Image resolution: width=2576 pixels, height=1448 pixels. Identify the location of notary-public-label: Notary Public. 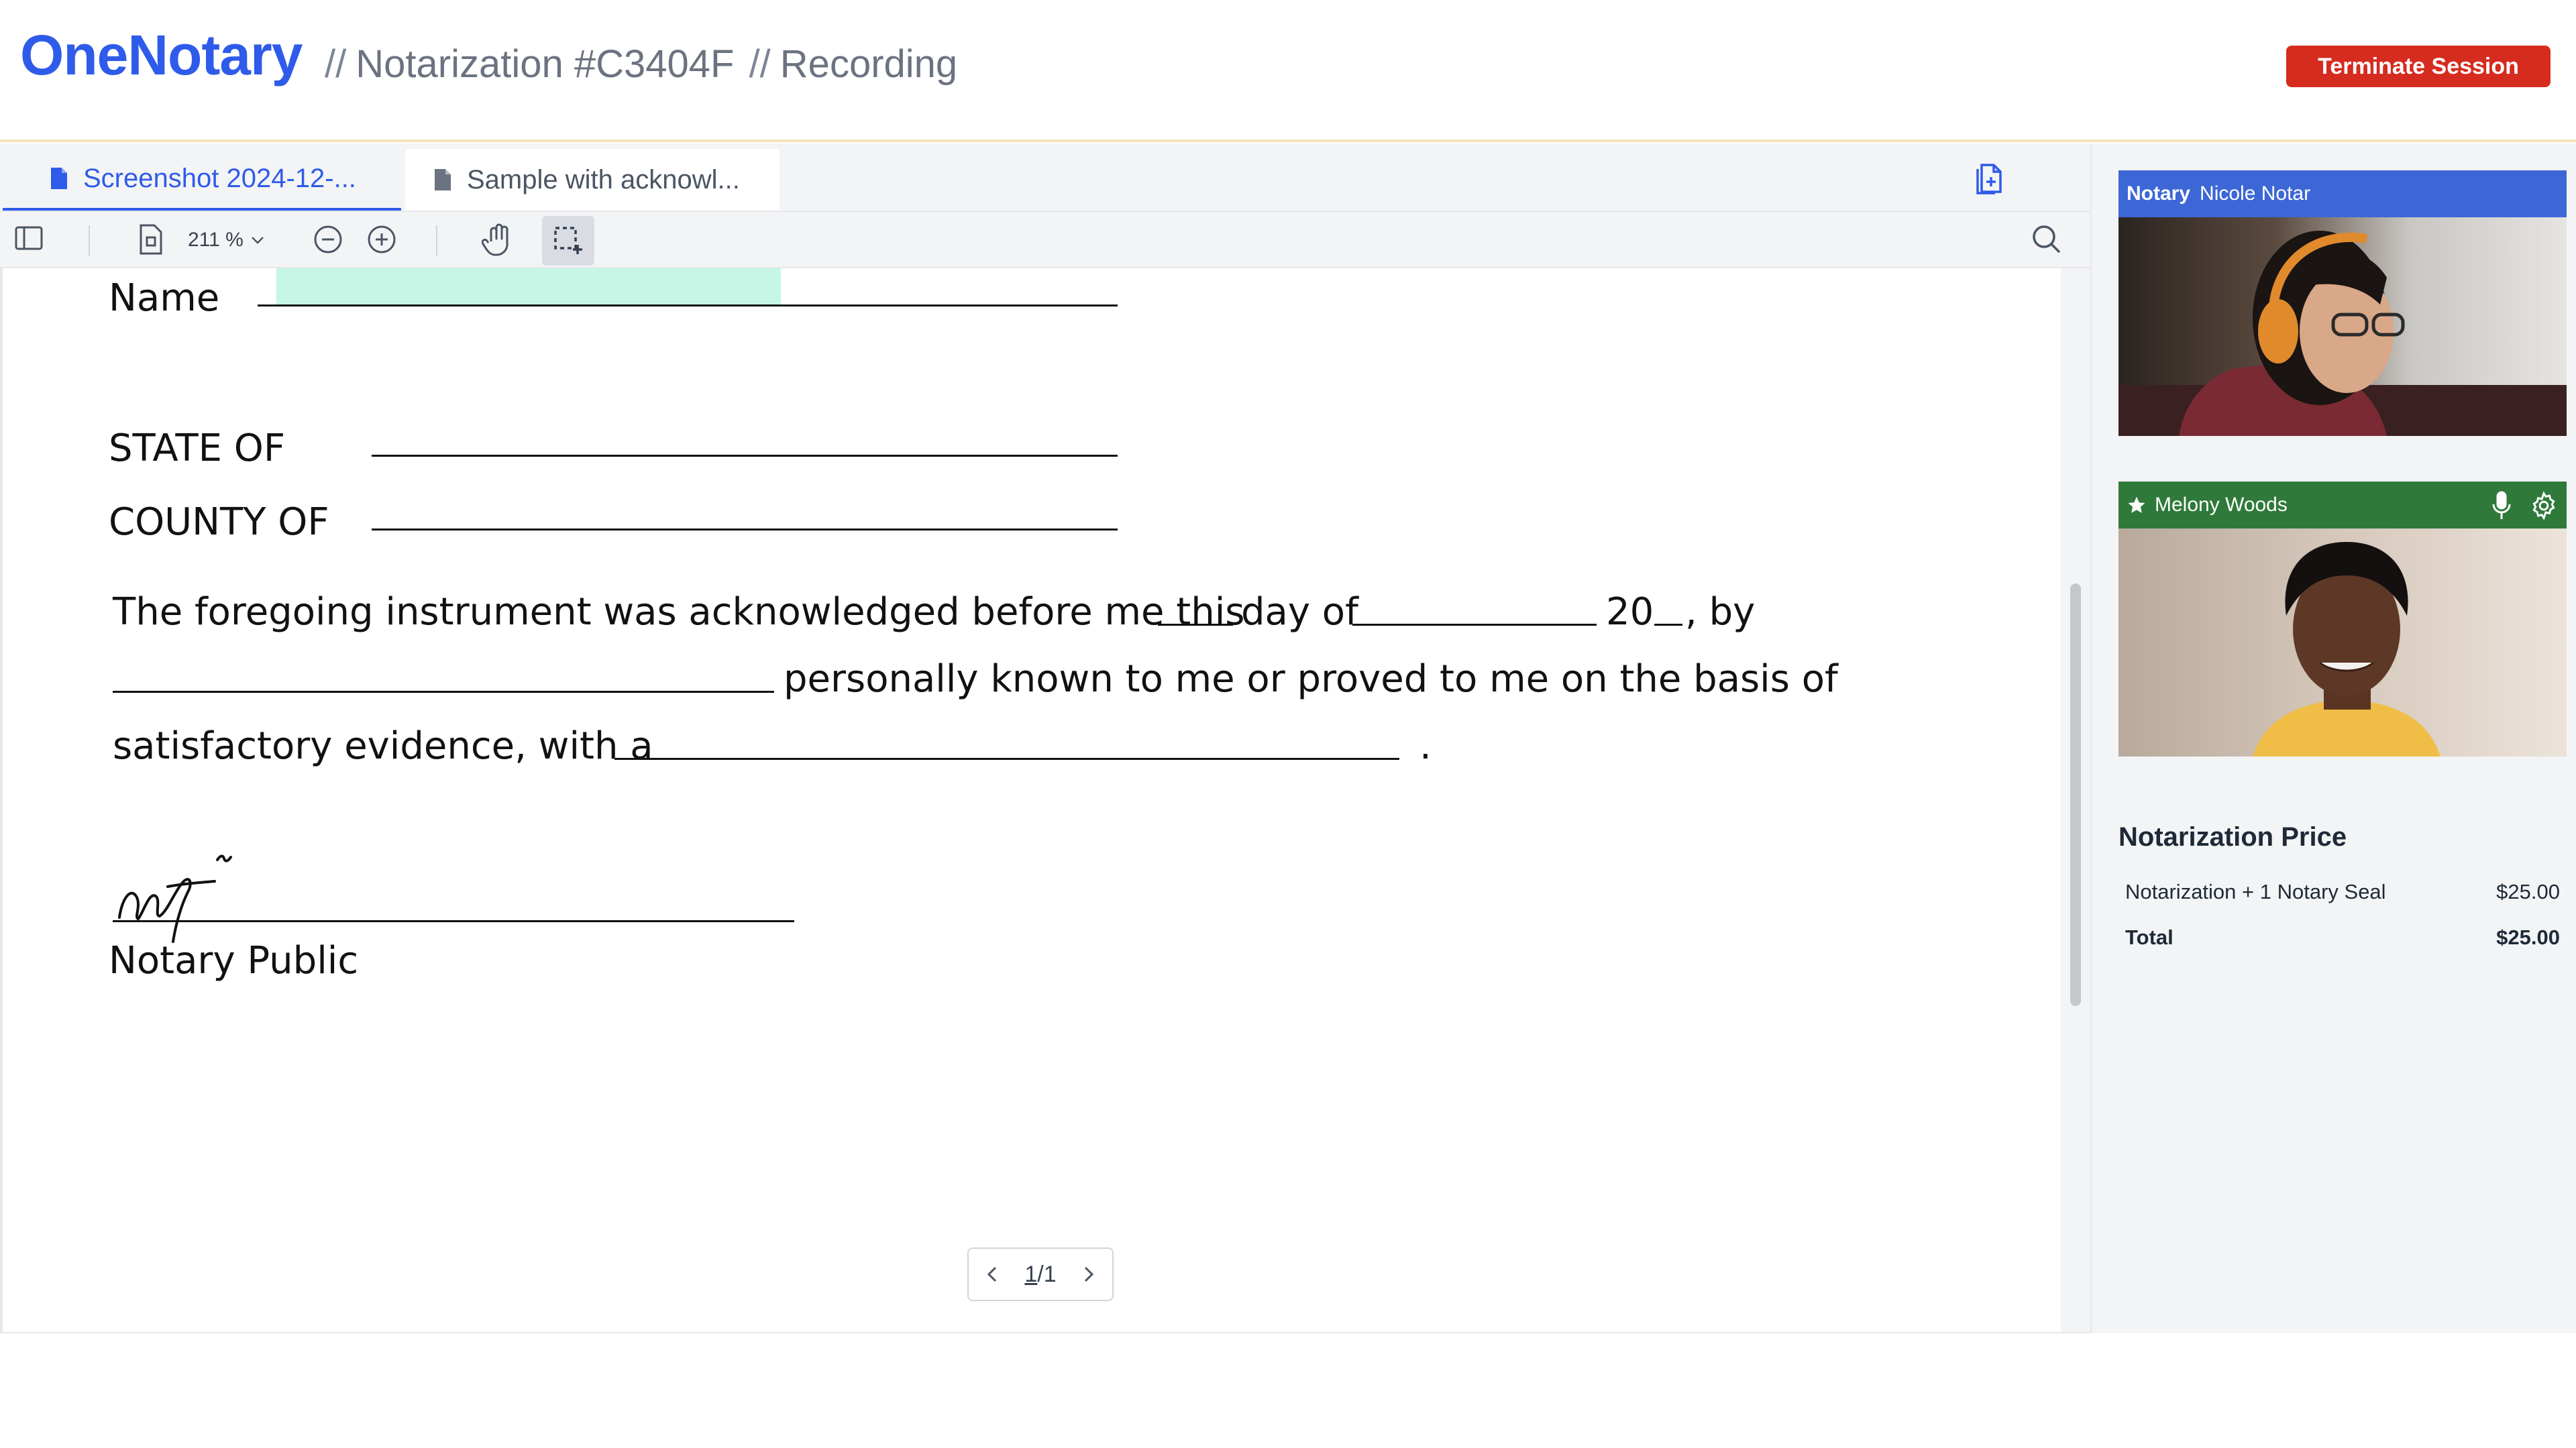
(234, 961).